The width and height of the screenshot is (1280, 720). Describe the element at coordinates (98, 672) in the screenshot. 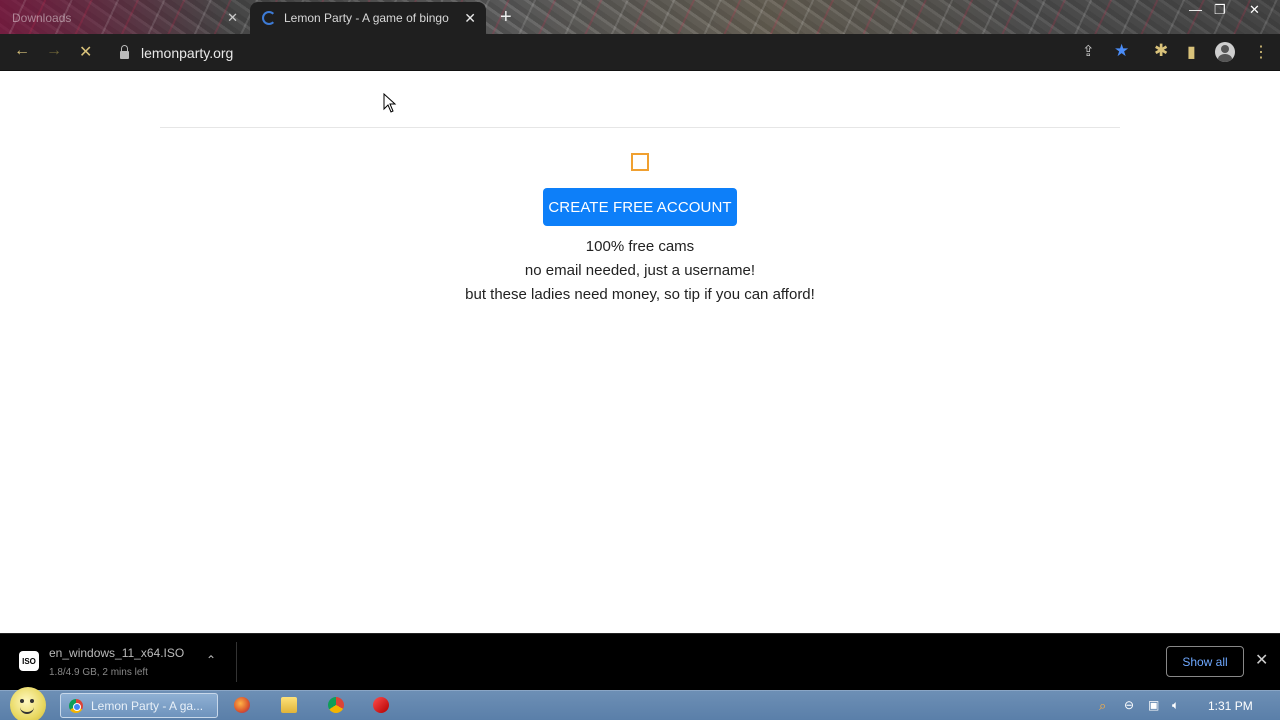

I see `download-status: 1.8/4.9 GB, 2 mins left` at that location.